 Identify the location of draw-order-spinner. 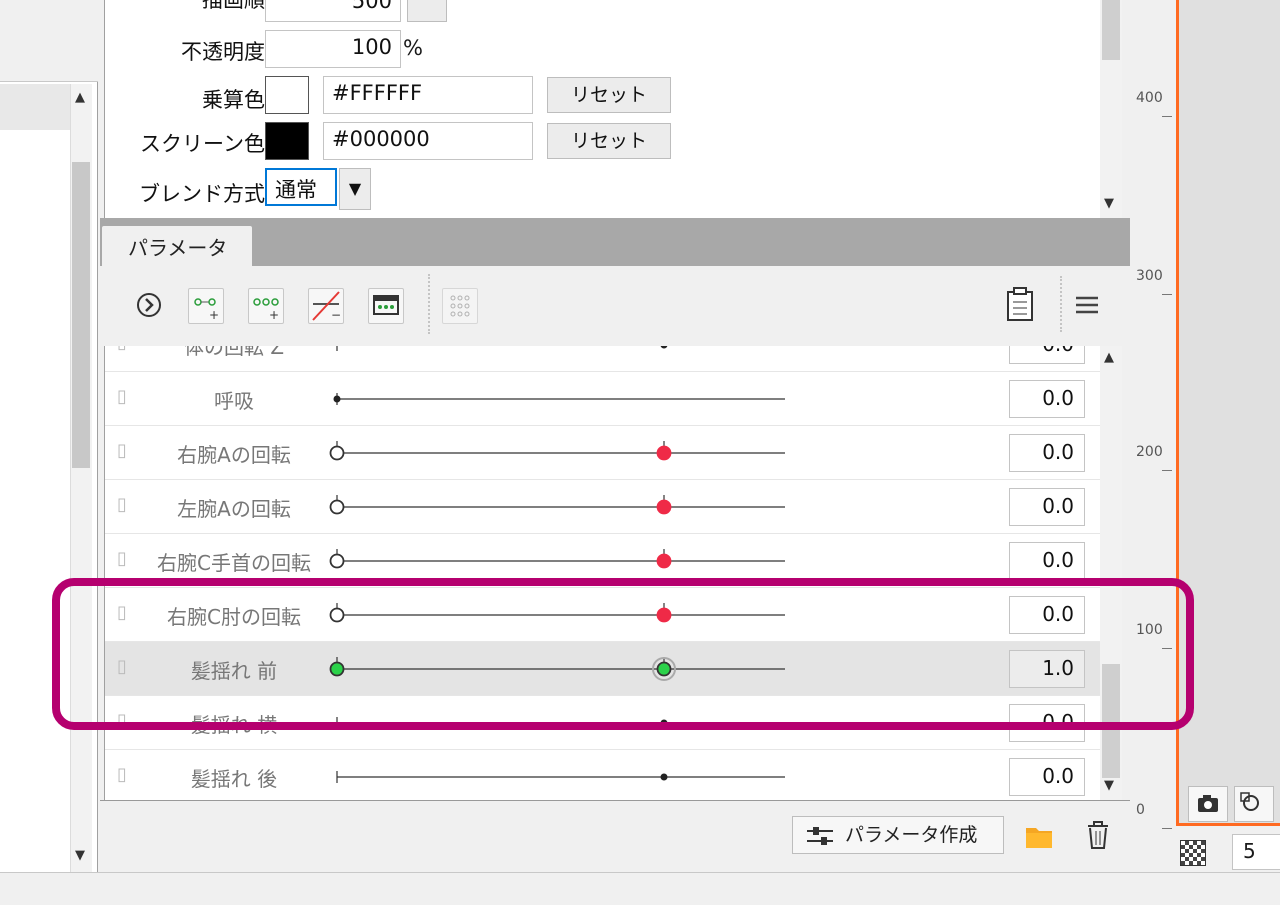
(427, 11).